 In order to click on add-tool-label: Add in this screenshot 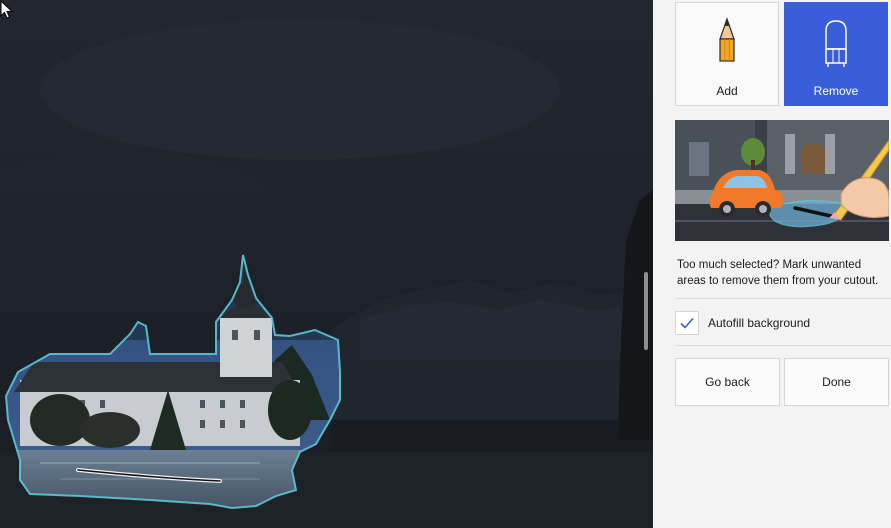, I will do `click(727, 91)`.